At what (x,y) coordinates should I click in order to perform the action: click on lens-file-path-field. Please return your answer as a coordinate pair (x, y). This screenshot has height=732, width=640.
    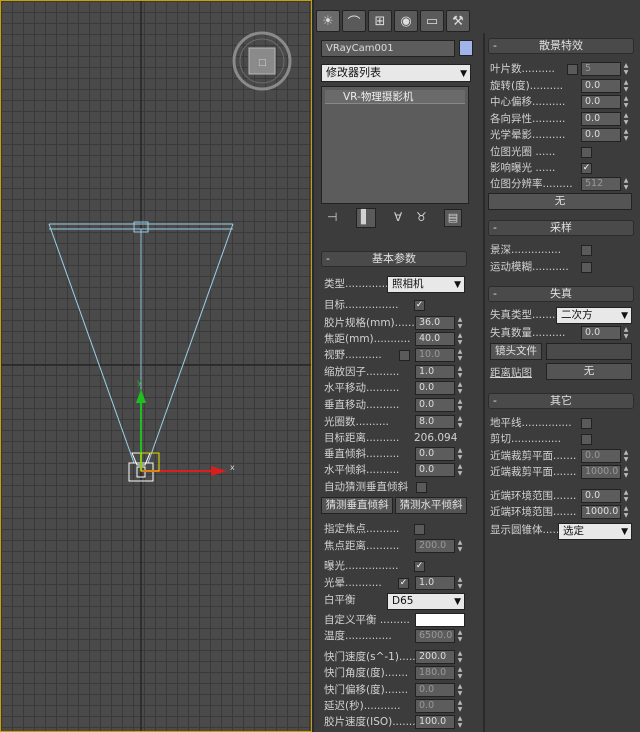
    Looking at the image, I should click on (589, 351).